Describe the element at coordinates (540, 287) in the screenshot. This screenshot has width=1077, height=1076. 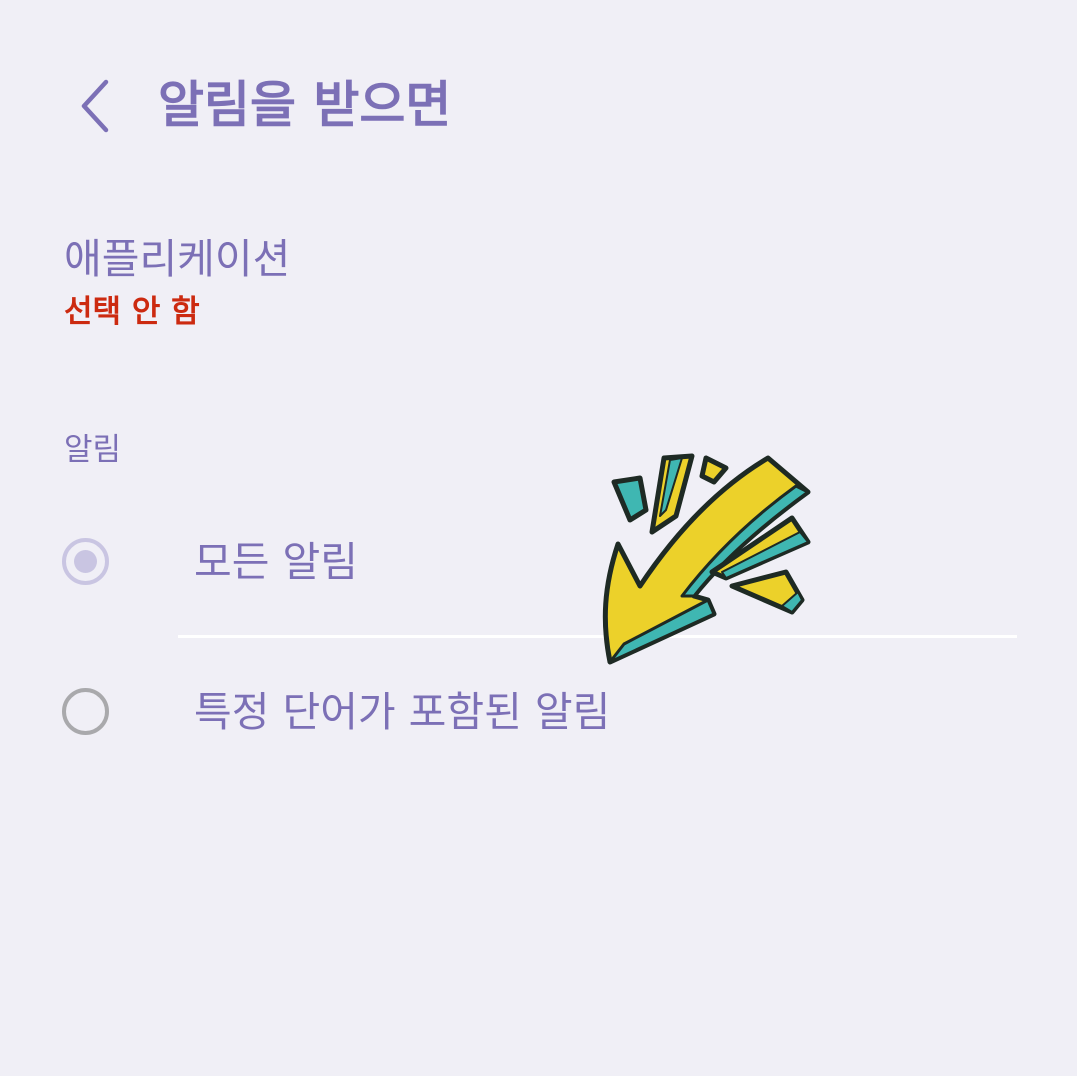
I see `application-setting: 애플리케이션 선택 안 함` at that location.